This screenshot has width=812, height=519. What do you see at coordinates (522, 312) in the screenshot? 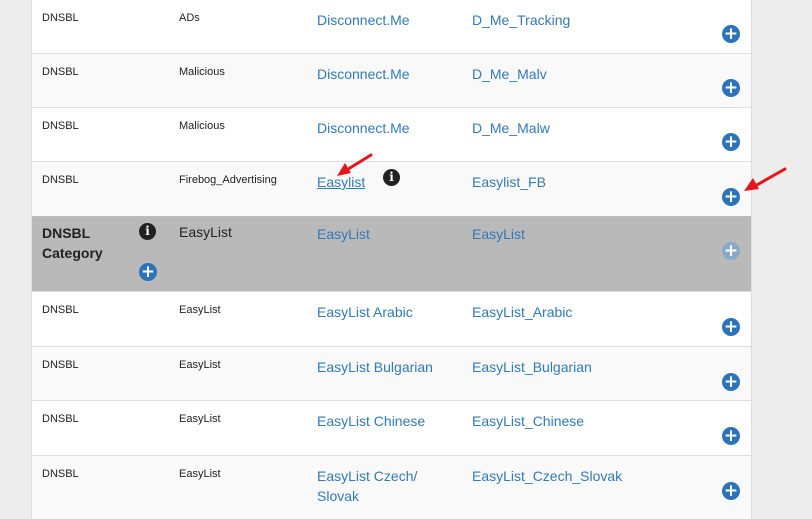
I see `feed-alias-link: EasyList_Arabic` at bounding box center [522, 312].